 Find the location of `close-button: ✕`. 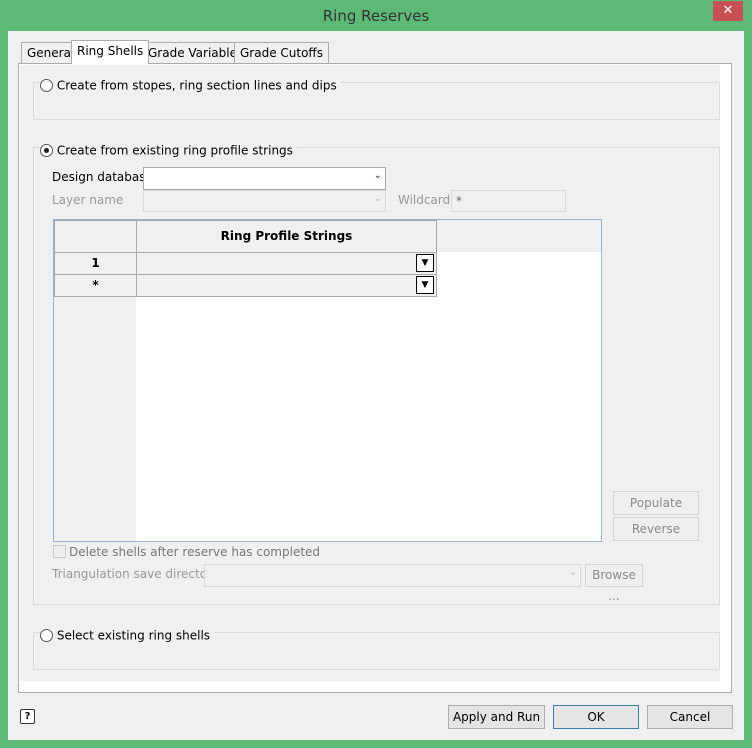

close-button: ✕ is located at coordinates (728, 11).